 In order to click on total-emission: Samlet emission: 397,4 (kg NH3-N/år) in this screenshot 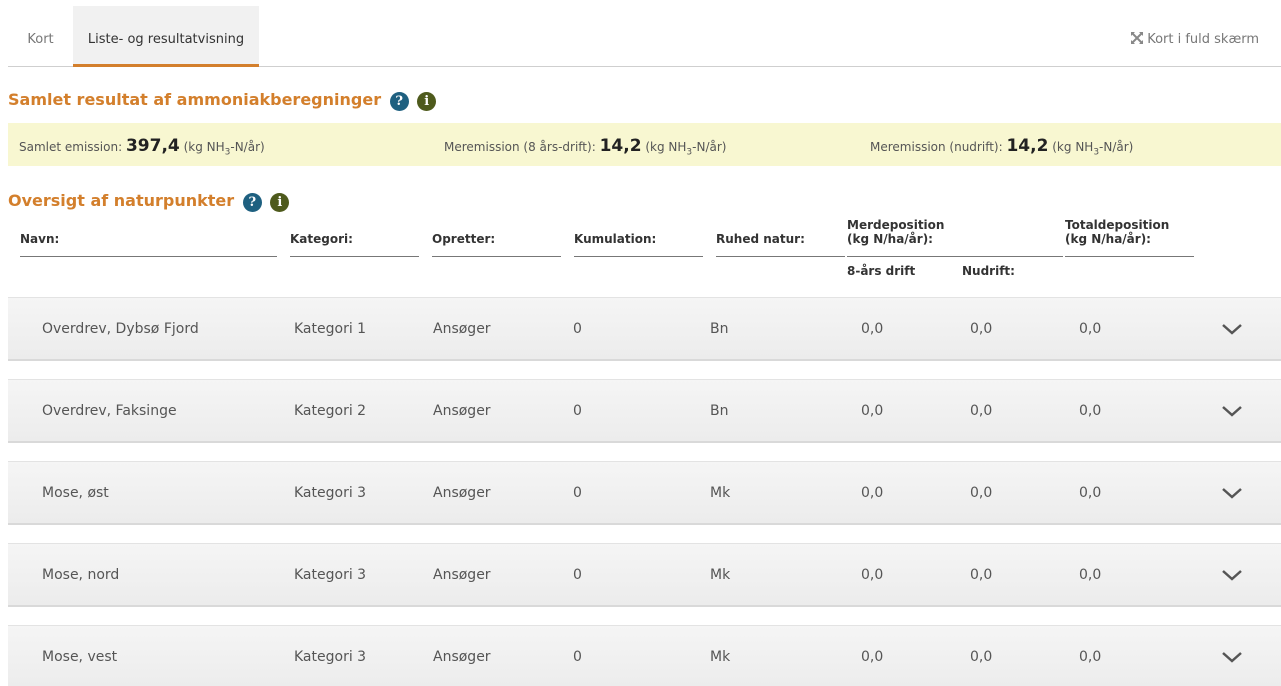, I will do `click(142, 144)`.